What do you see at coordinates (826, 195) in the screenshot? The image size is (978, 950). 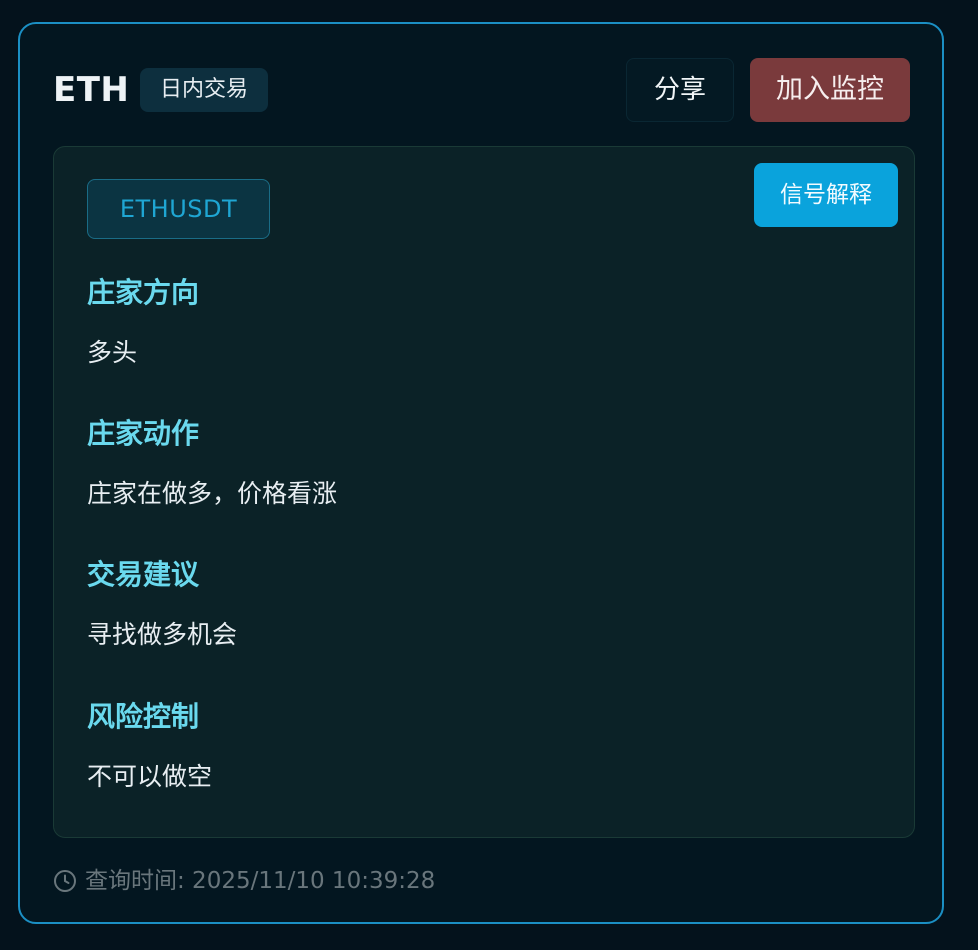 I see `signal-explain-button: 信号解释` at bounding box center [826, 195].